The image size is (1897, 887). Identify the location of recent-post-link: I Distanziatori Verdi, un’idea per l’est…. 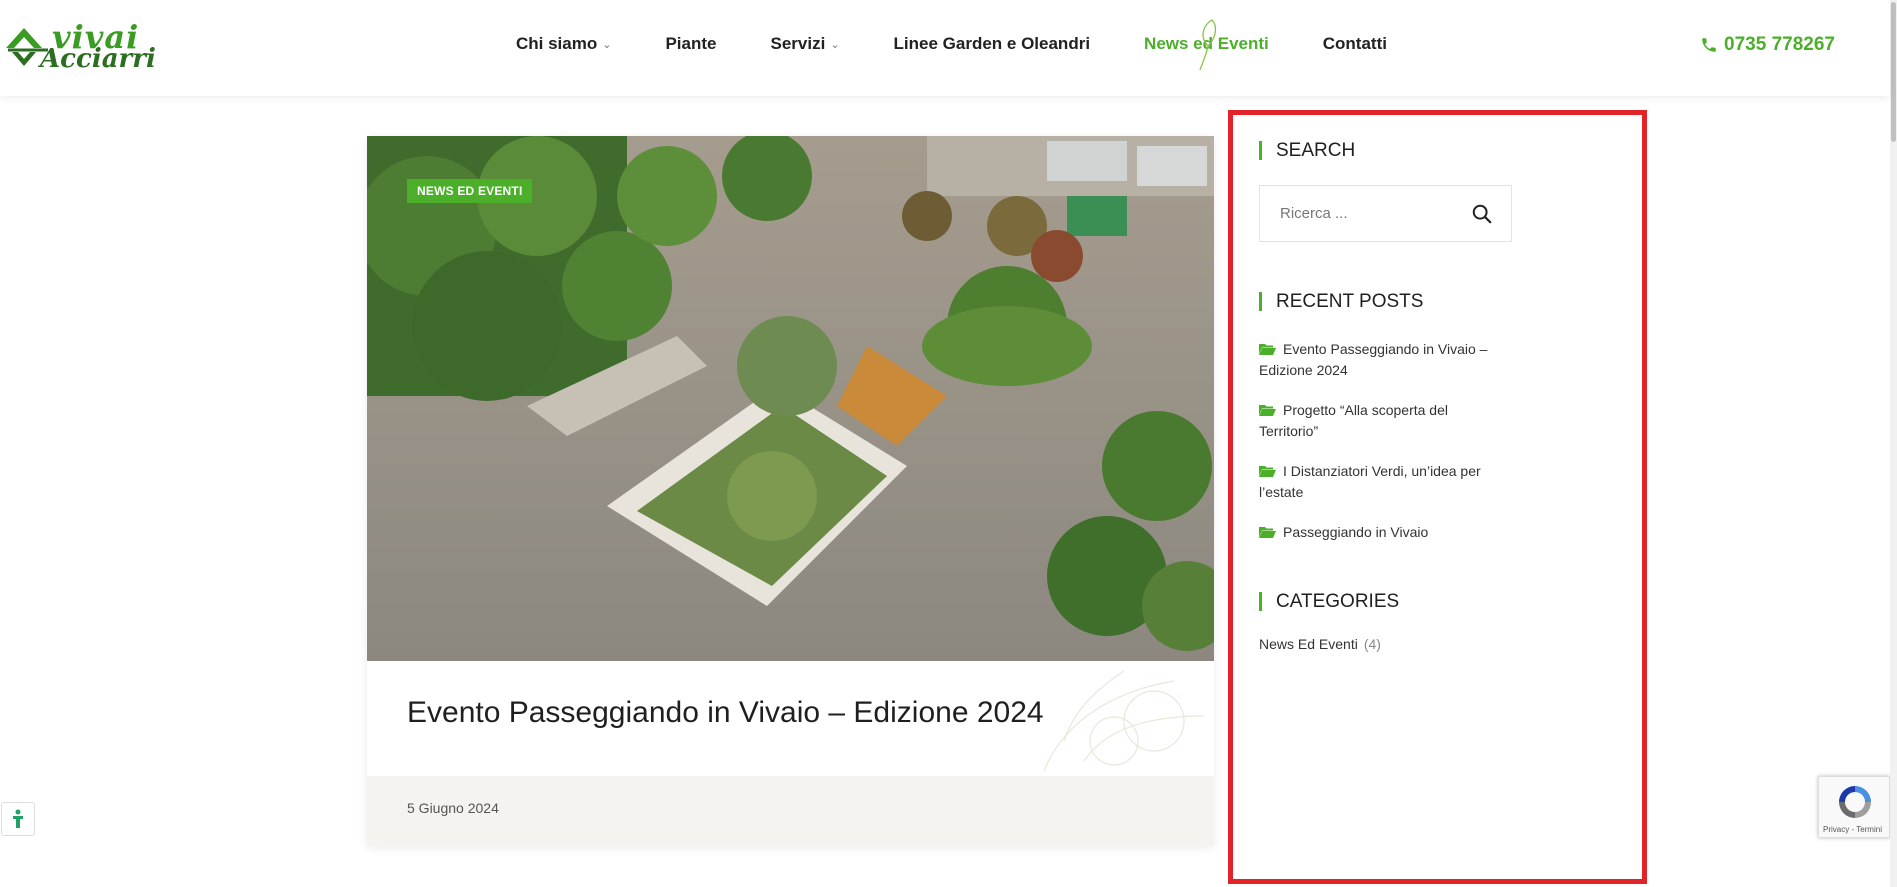
(1370, 481).